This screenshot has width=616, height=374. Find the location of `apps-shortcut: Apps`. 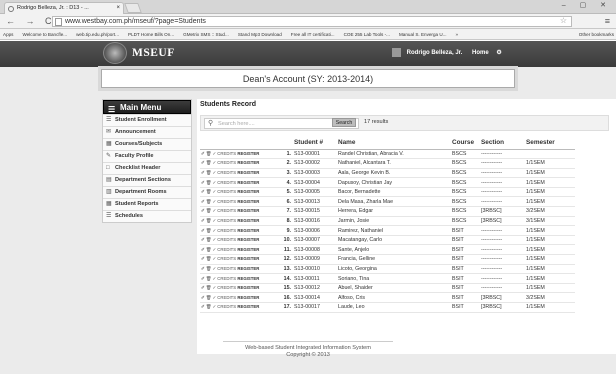

apps-shortcut: Apps is located at coordinates (8, 34).